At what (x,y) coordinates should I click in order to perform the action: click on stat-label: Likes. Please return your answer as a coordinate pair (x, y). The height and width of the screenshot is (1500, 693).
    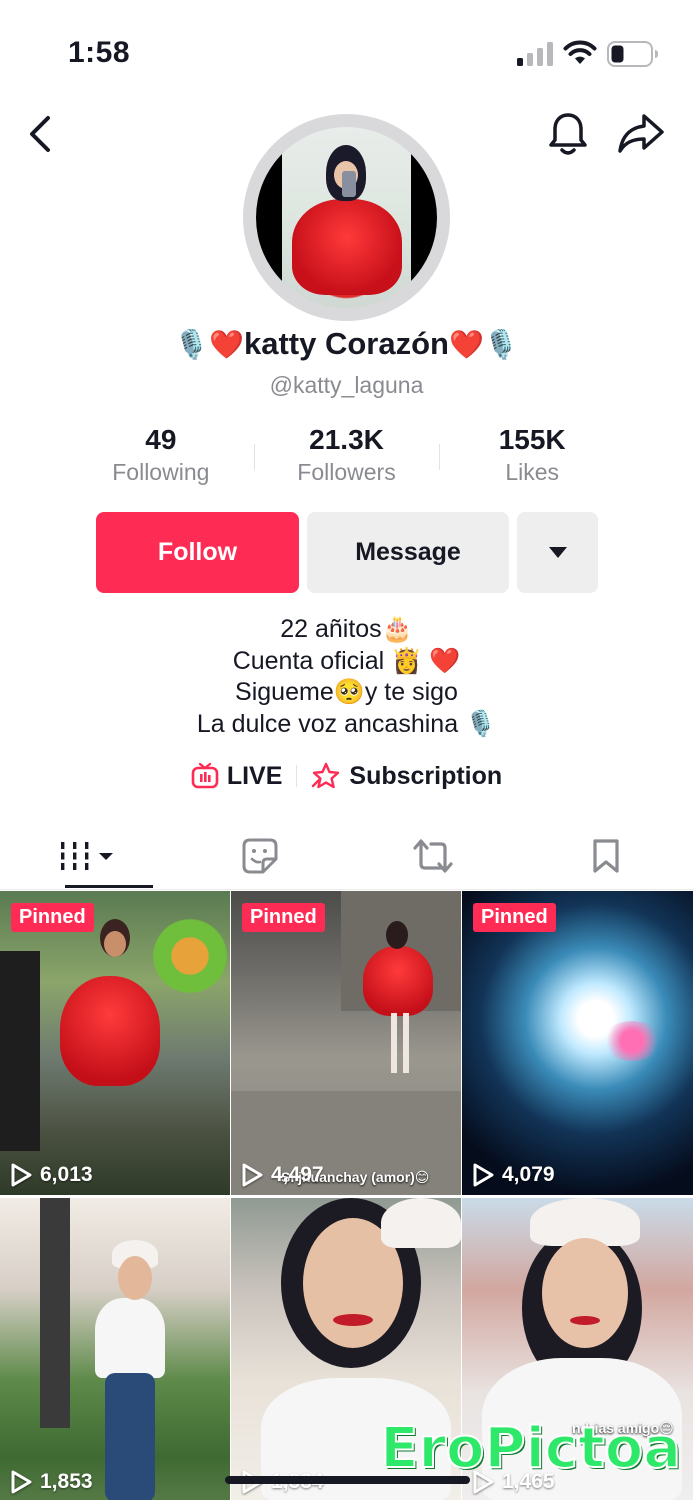
    Looking at the image, I should click on (532, 472).